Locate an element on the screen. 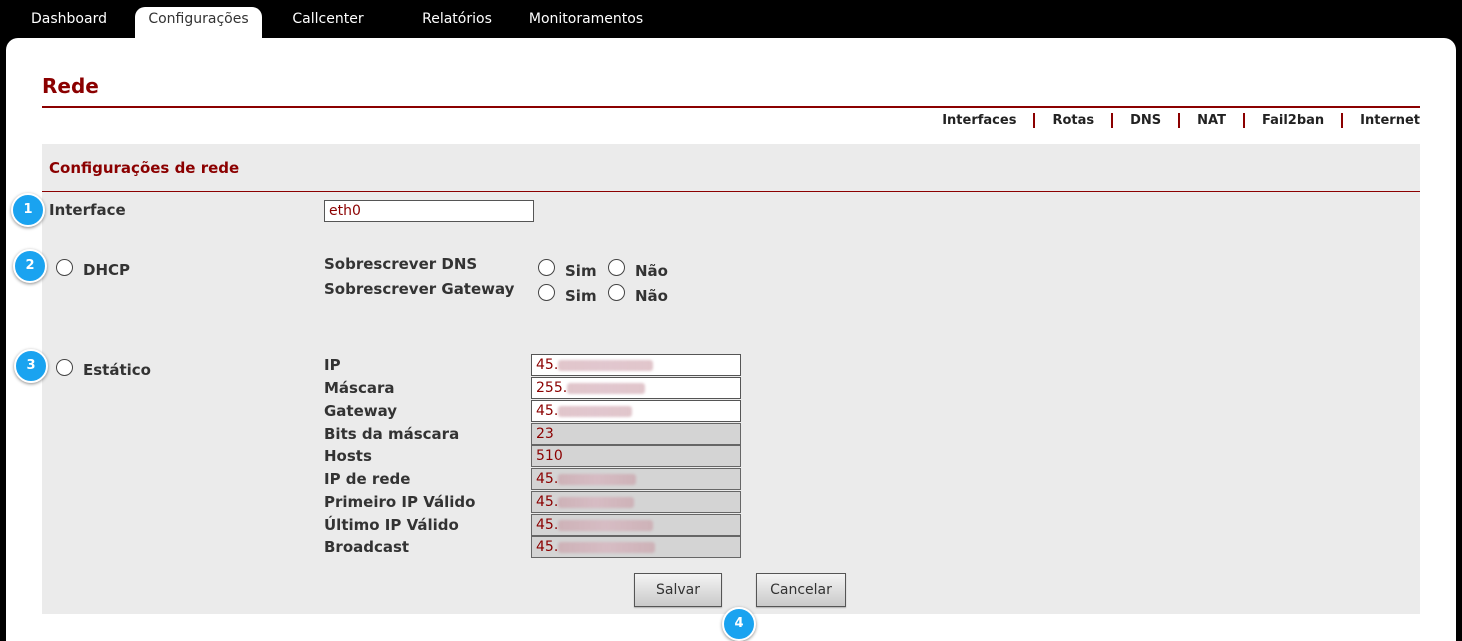 This screenshot has width=1462, height=641. broadcast-field: 45. is located at coordinates (636, 547).